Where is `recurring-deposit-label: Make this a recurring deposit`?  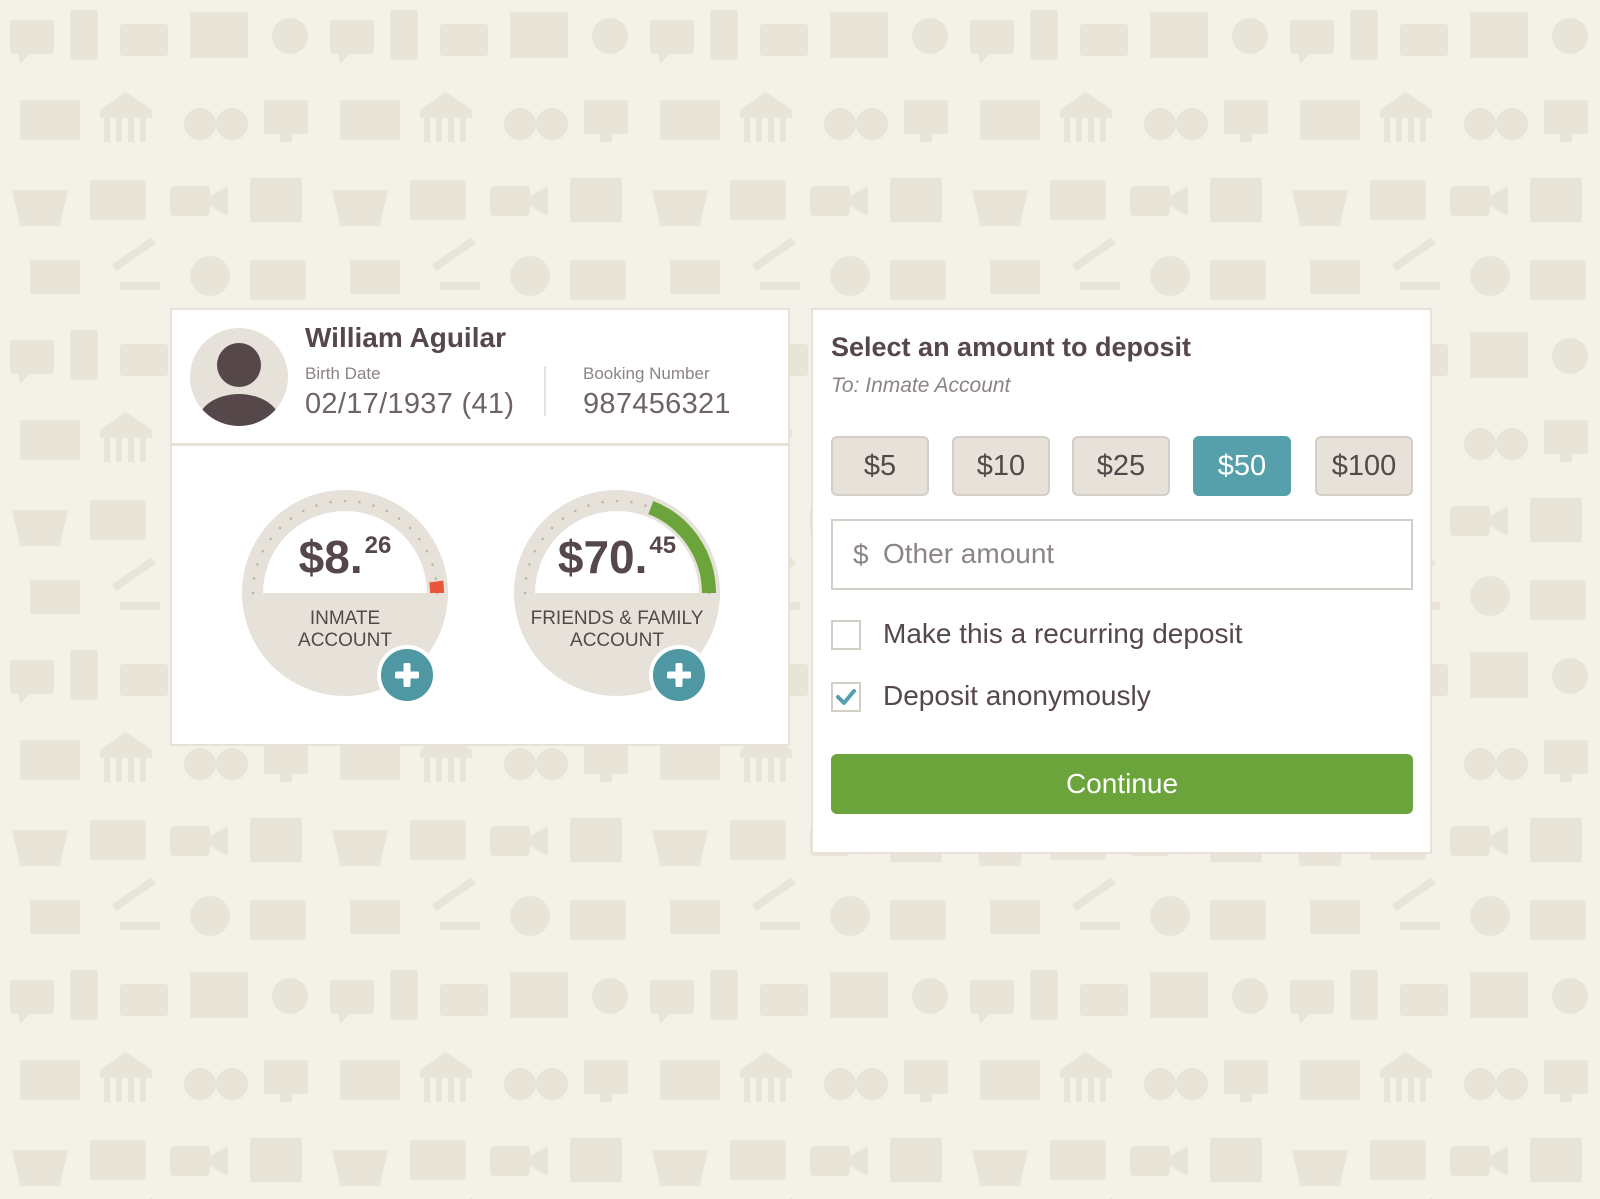
recurring-deposit-label: Make this a recurring deposit is located at coordinates (1063, 633).